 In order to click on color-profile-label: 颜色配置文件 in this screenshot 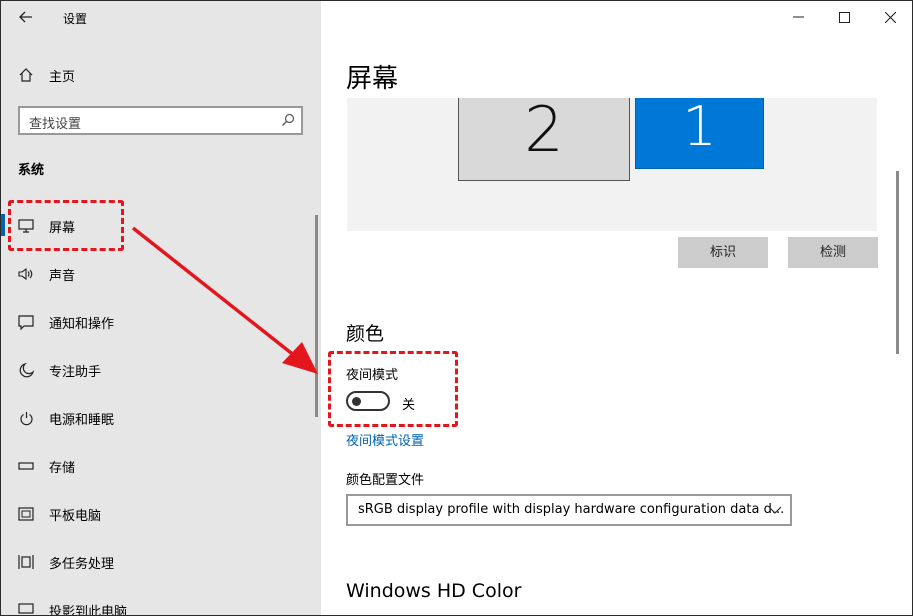, I will do `click(385, 480)`.